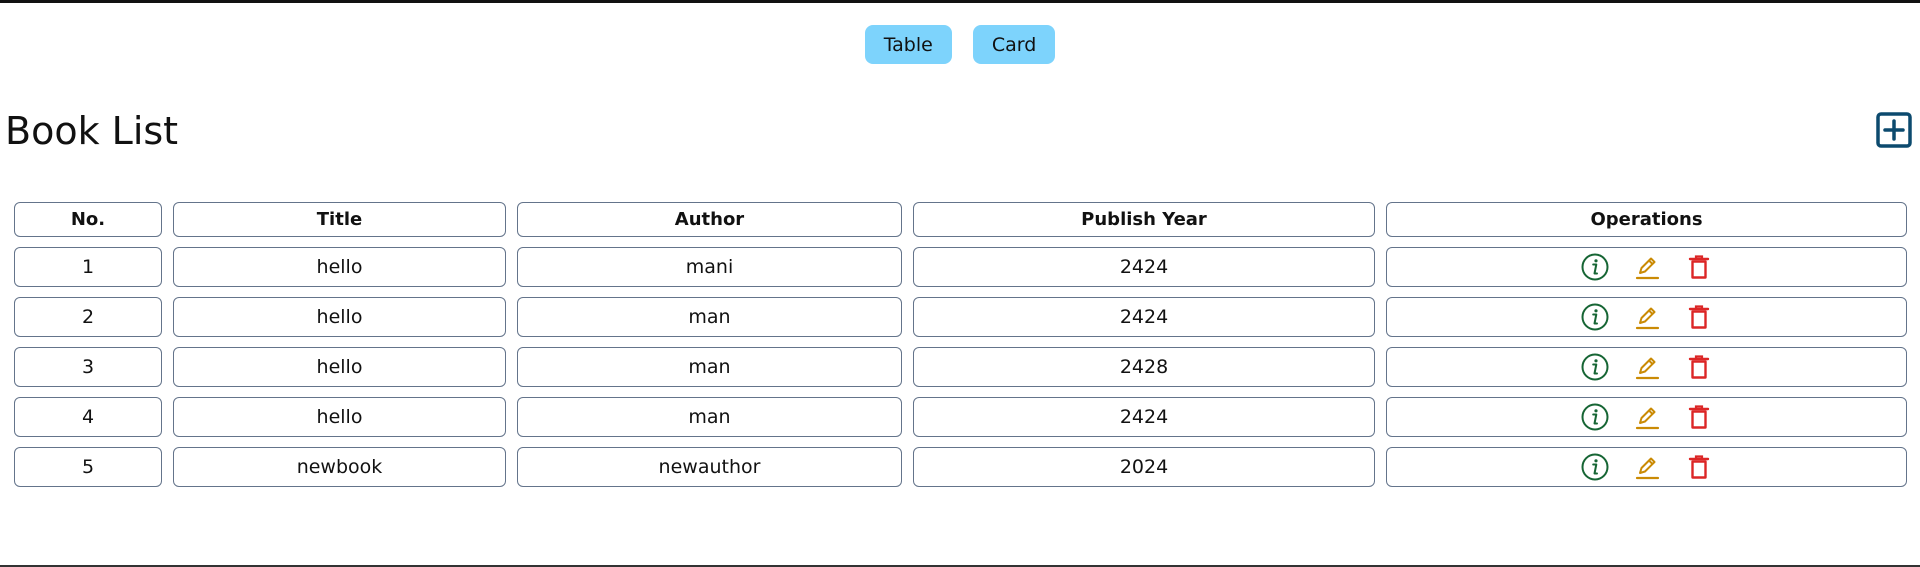 The width and height of the screenshot is (1920, 567). I want to click on cell-no: 2, so click(88, 317).